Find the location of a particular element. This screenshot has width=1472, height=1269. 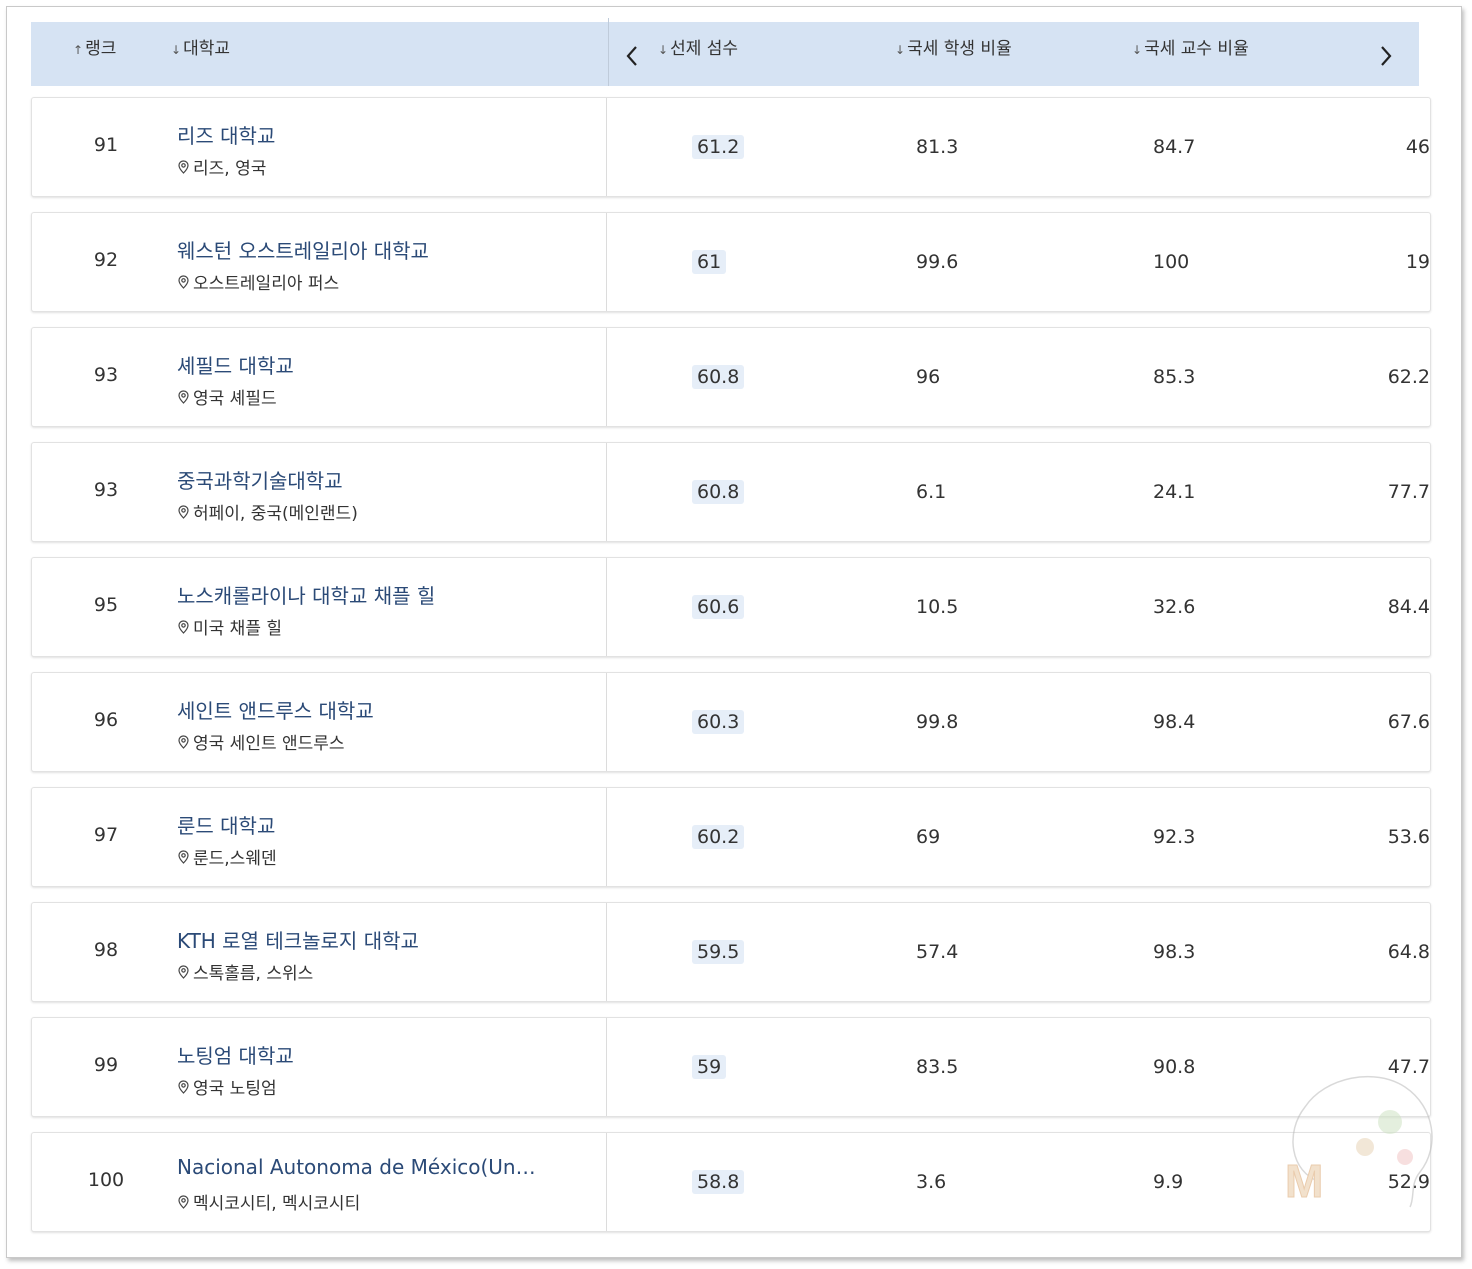

intl-faculty-ratio-cell: 32.6 is located at coordinates (1174, 607).